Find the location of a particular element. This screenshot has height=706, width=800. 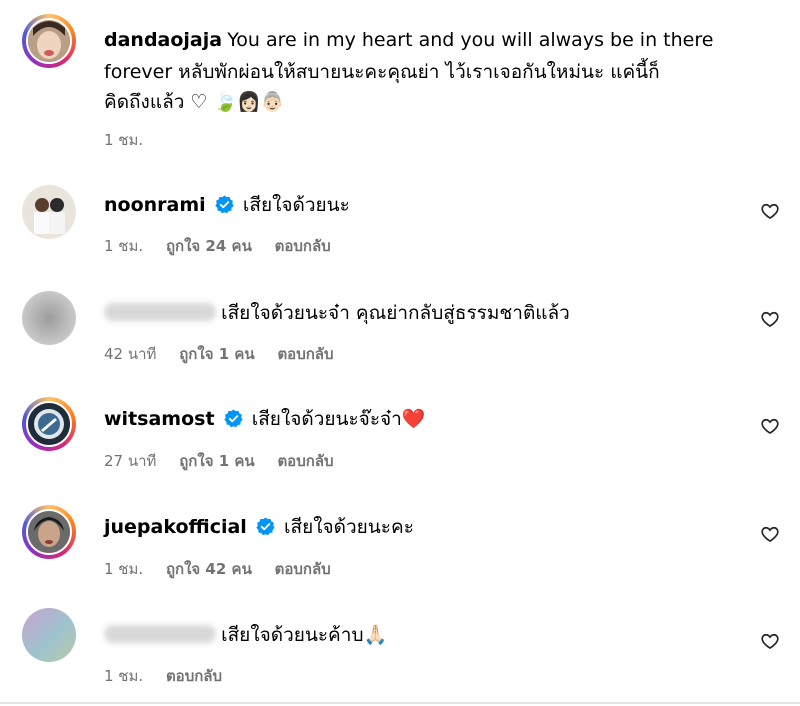

comment-username: noonrami is located at coordinates (155, 205).